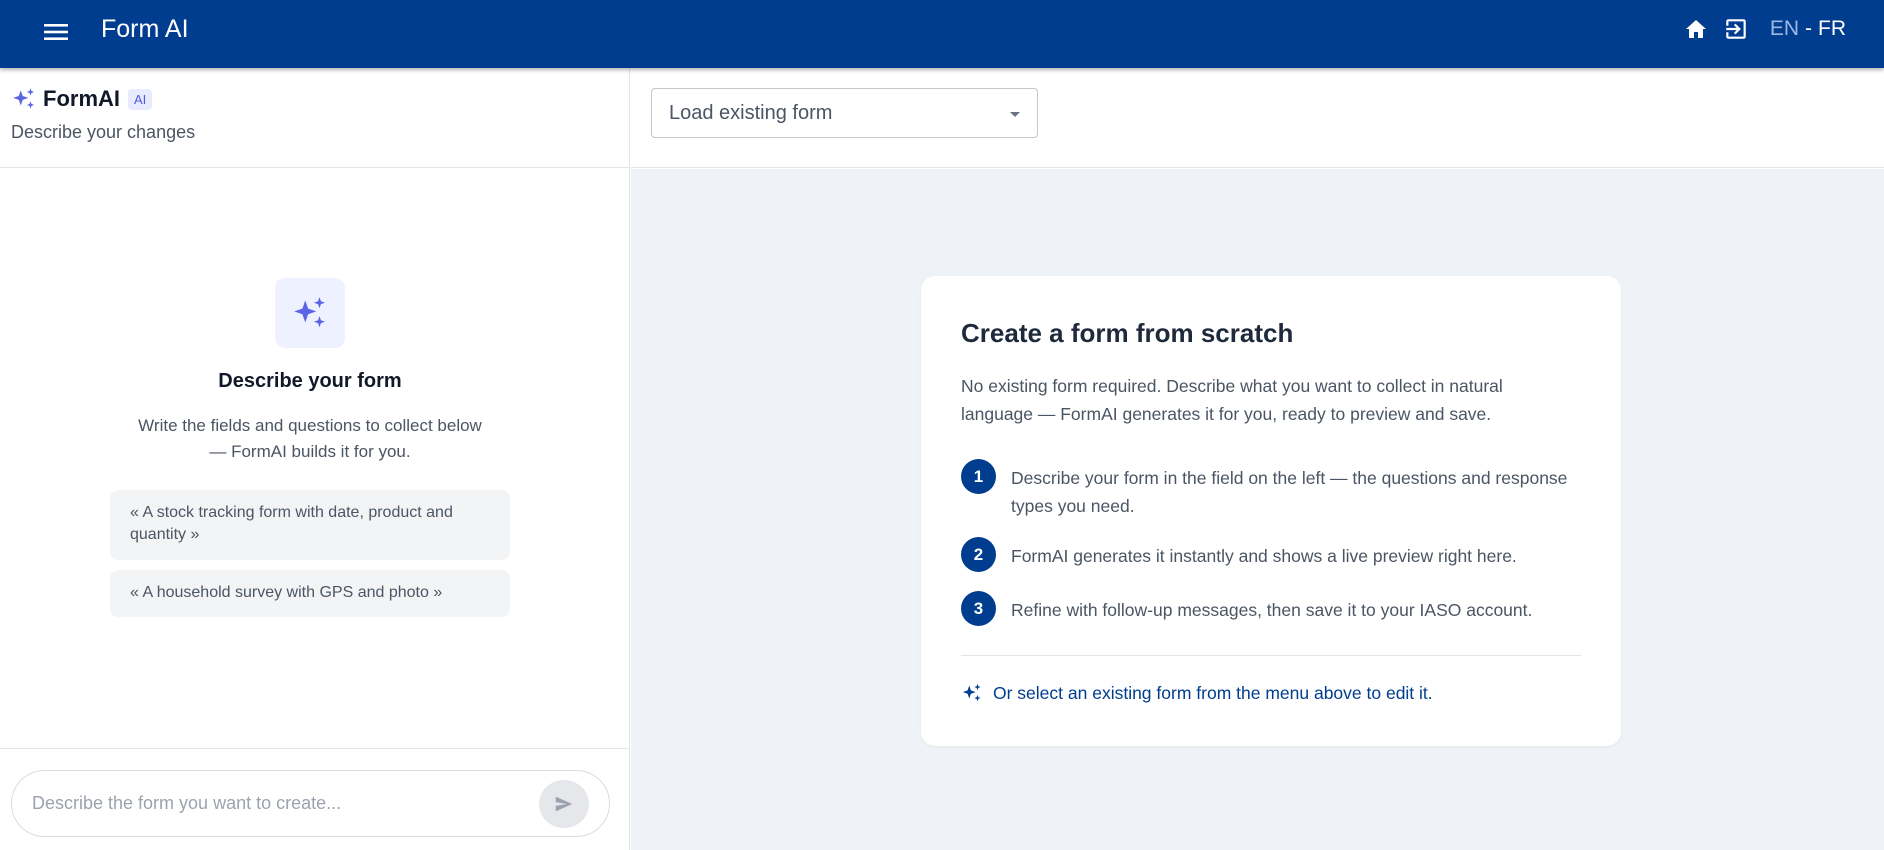 This screenshot has width=1884, height=850. I want to click on sparkles-tile, so click(310, 313).